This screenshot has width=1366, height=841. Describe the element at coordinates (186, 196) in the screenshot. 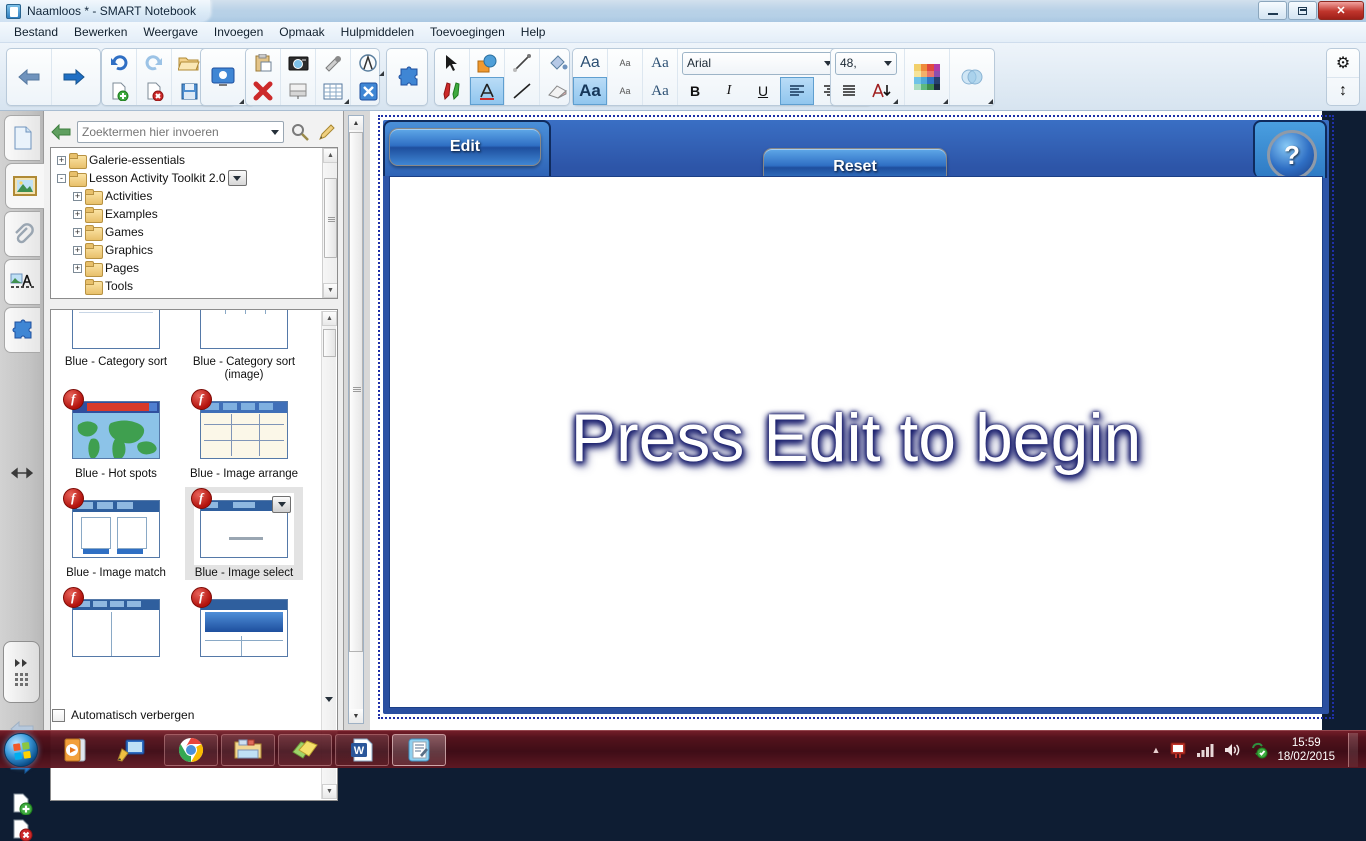

I see `tree-node-activities: + Activities` at that location.